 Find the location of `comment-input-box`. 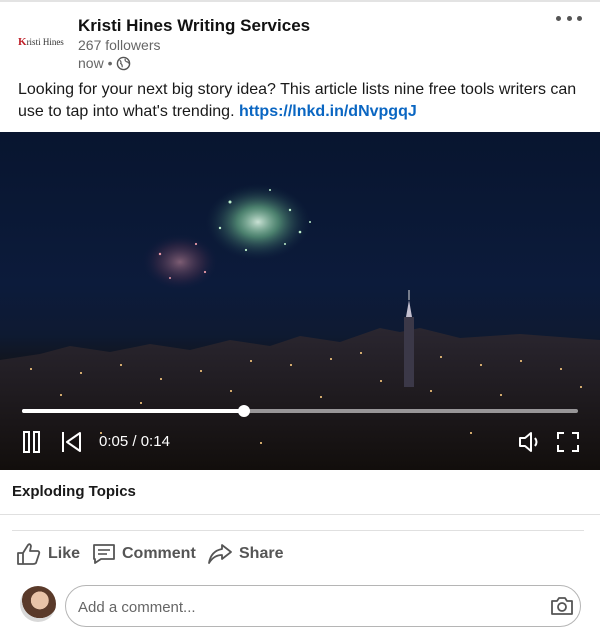

comment-input-box is located at coordinates (323, 606).